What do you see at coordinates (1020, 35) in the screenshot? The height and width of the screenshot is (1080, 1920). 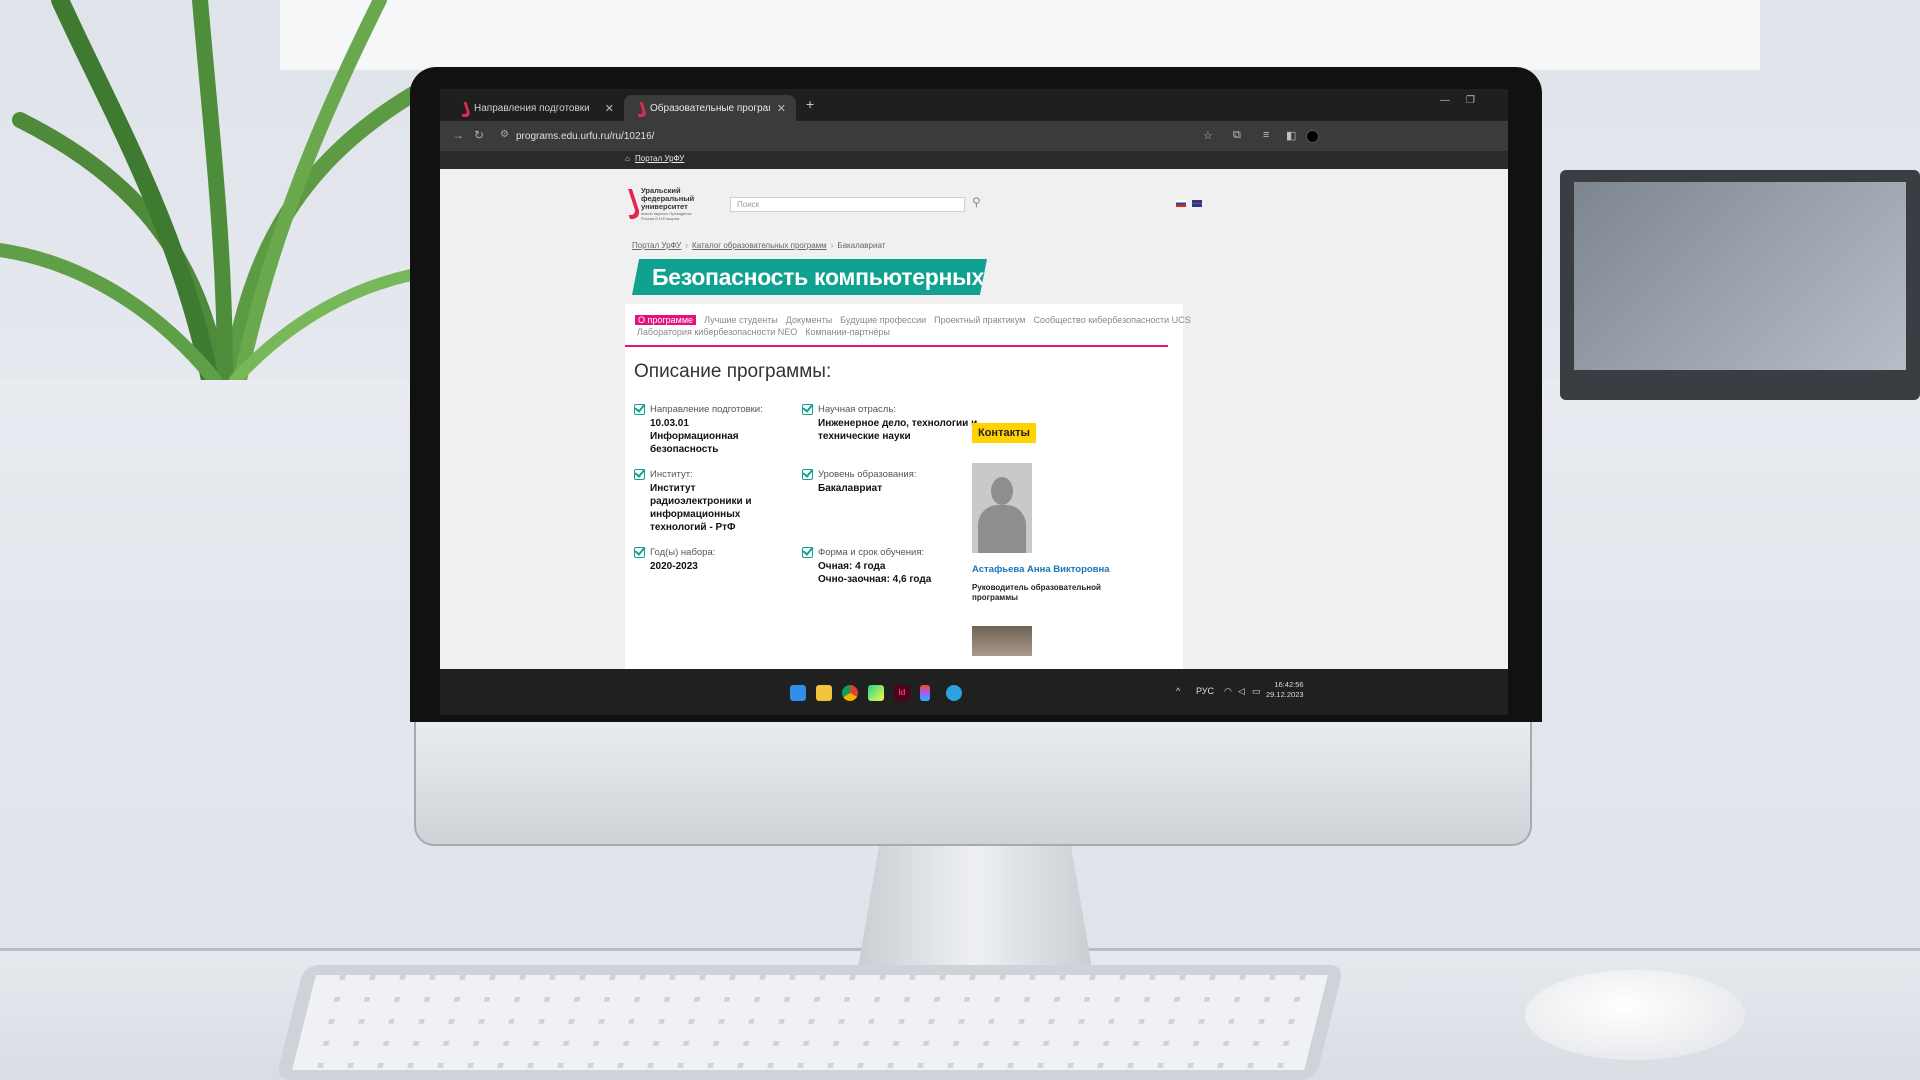 I see `window-light` at bounding box center [1020, 35].